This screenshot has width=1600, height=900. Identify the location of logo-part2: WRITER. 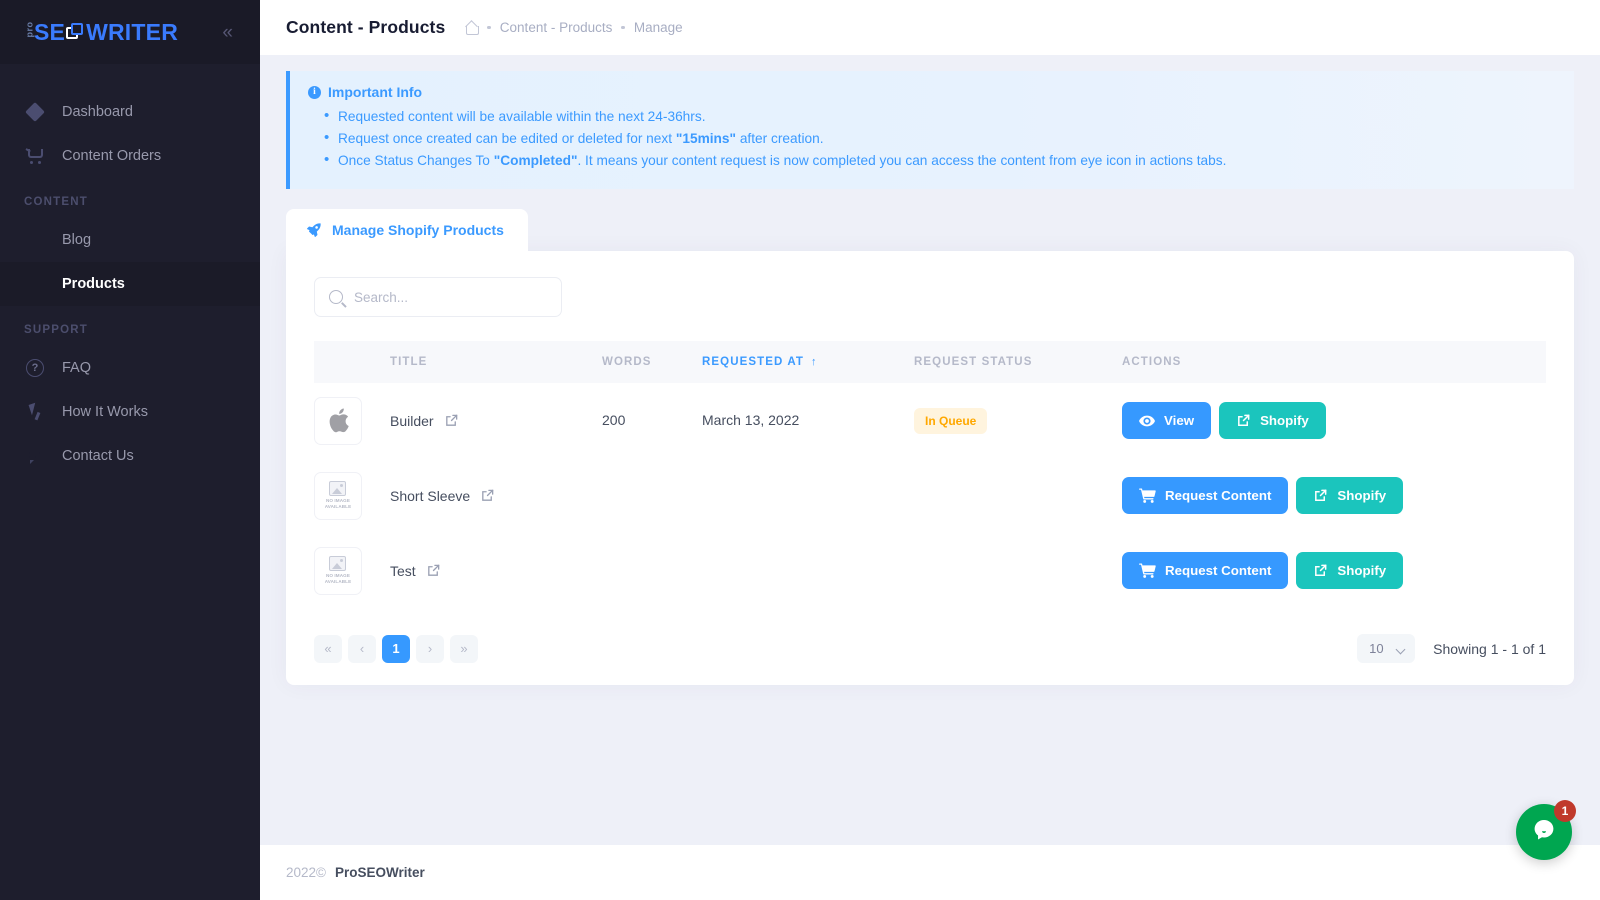
(132, 31).